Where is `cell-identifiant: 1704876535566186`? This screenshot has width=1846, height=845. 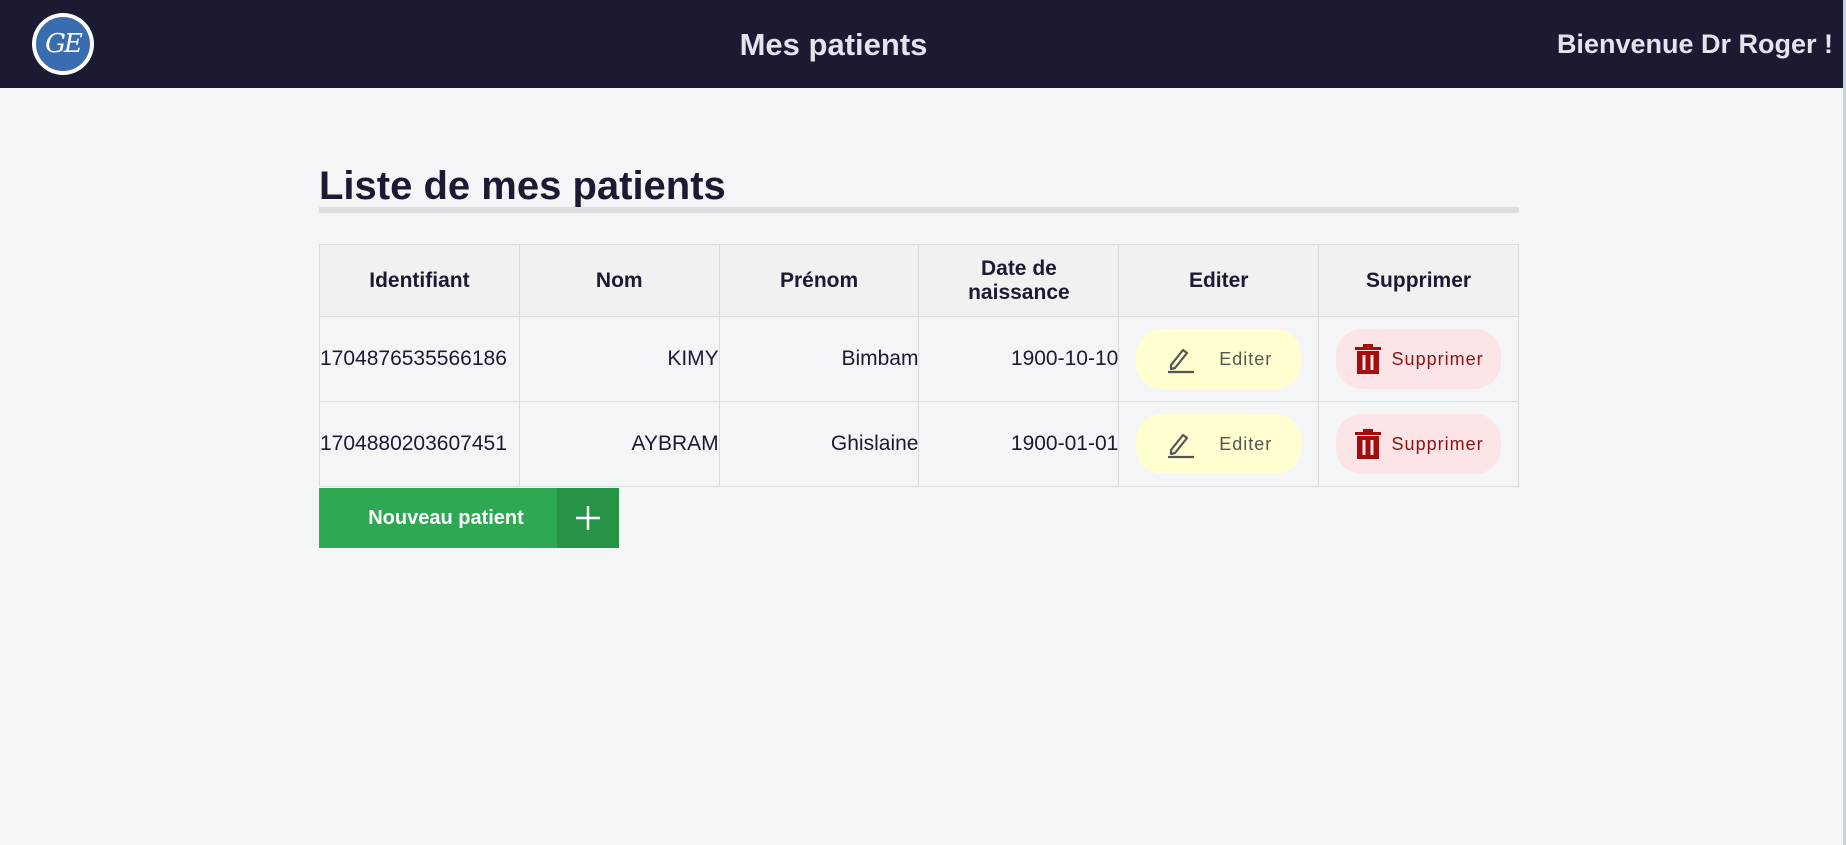 cell-identifiant: 1704876535566186 is located at coordinates (419, 359).